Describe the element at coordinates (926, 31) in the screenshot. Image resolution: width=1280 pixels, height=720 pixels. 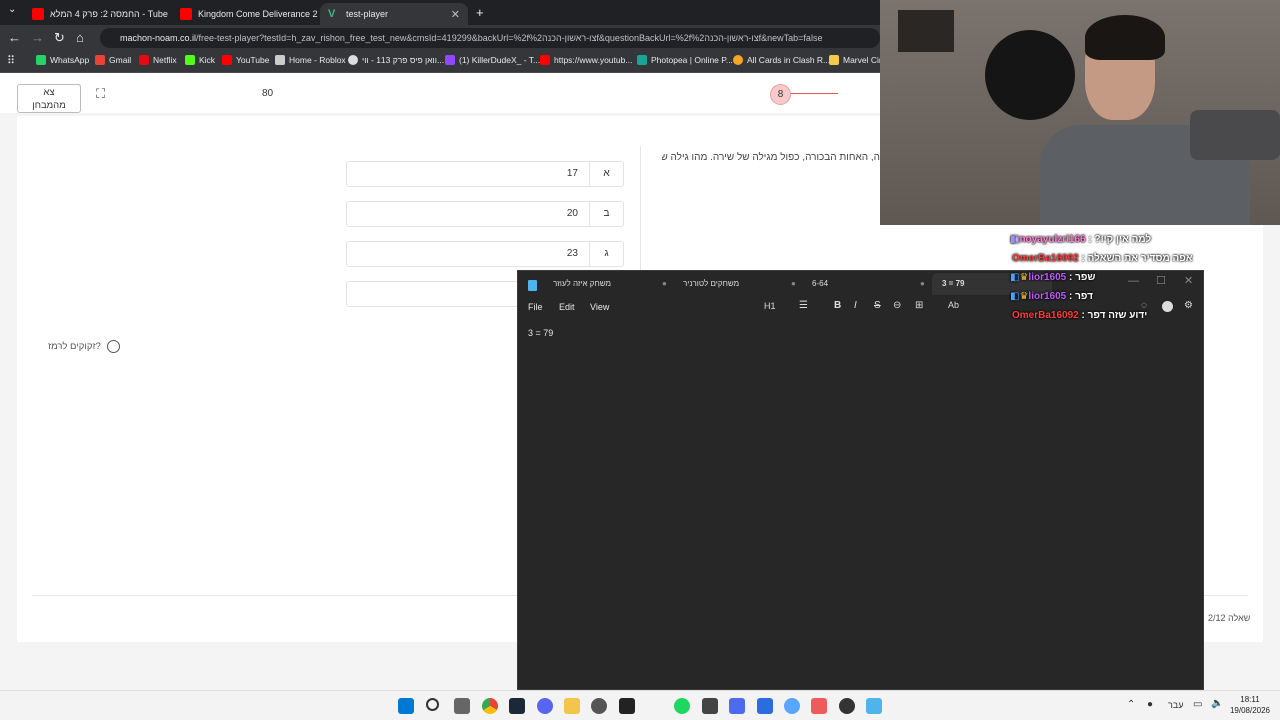
I see `webcam-tv` at that location.